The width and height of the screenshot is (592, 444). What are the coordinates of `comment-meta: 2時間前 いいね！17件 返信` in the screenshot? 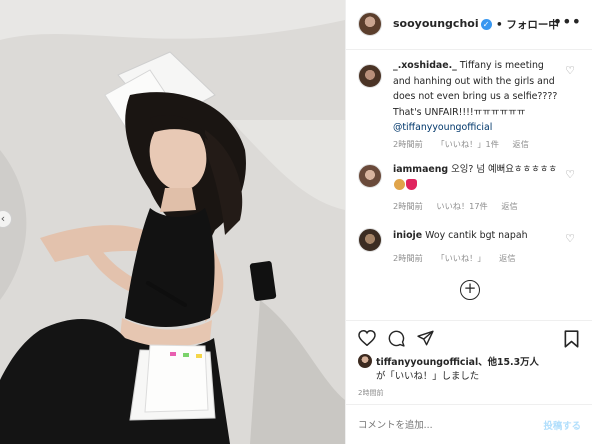 It's located at (461, 206).